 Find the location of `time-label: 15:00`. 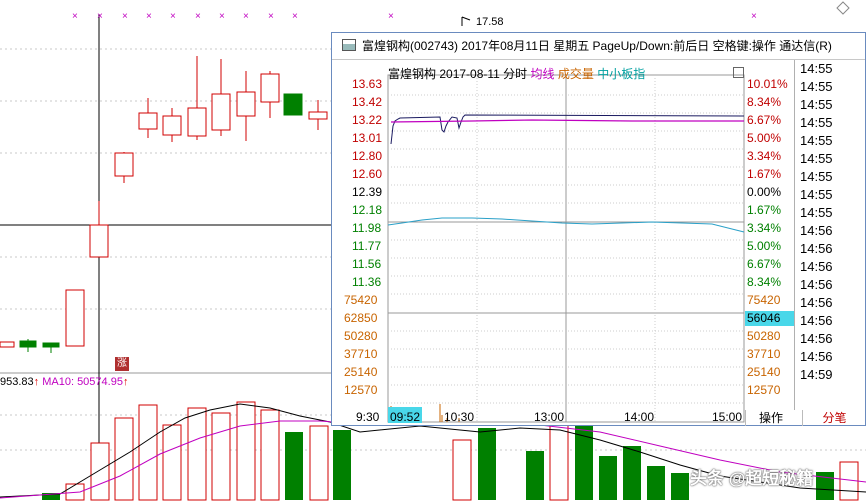

time-label: 15:00 is located at coordinates (727, 417).